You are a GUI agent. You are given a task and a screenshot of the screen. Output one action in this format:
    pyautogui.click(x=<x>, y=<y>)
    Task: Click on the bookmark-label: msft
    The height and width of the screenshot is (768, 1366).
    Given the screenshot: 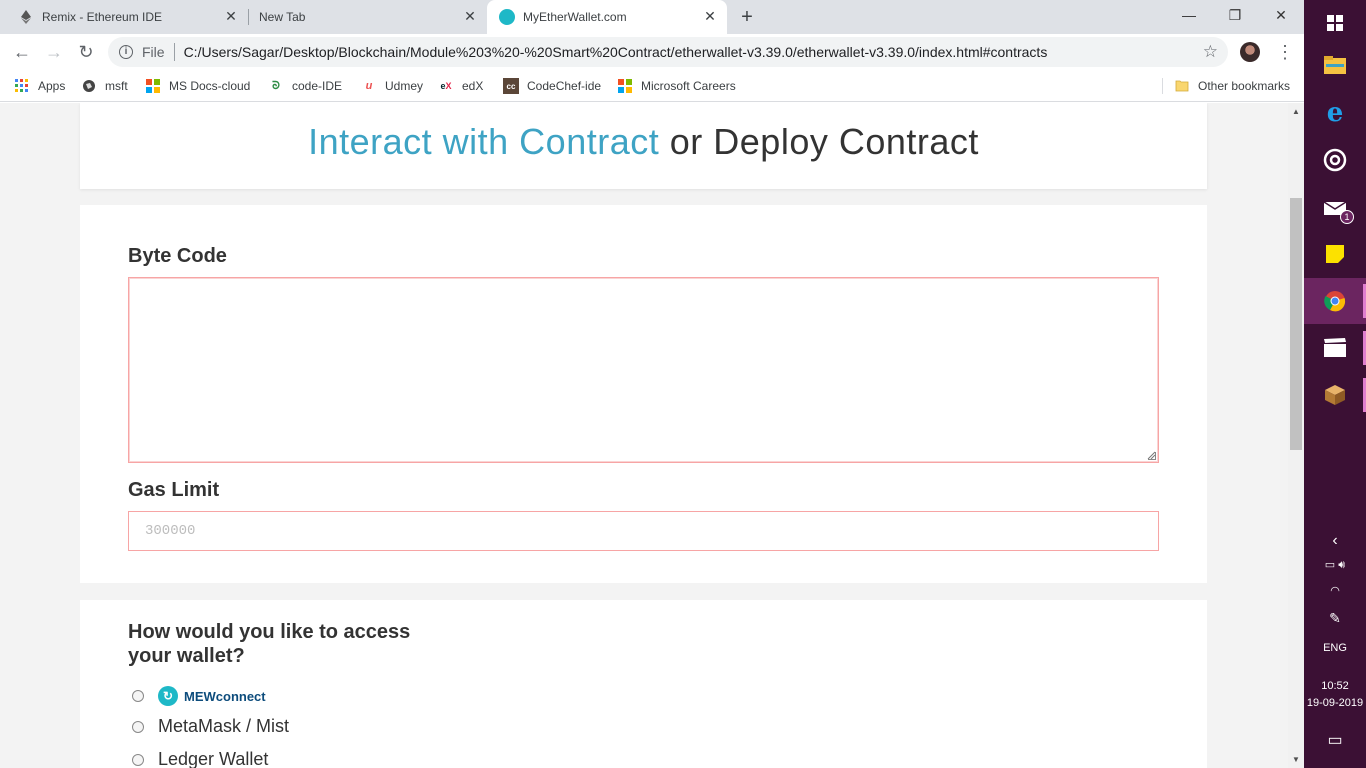 What is the action you would take?
    pyautogui.click(x=116, y=86)
    